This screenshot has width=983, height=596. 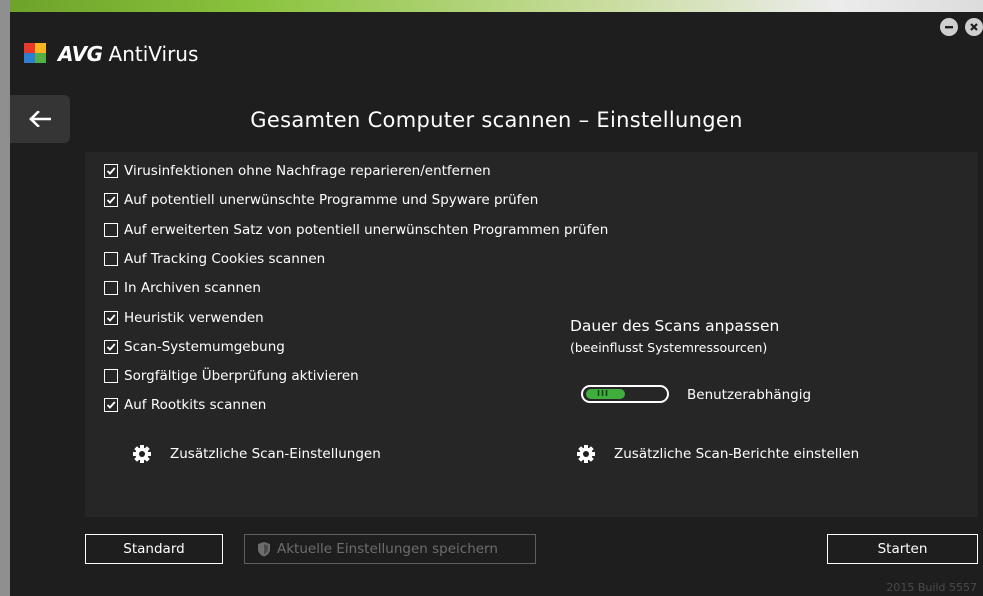 I want to click on minimize-icon, so click(x=949, y=27).